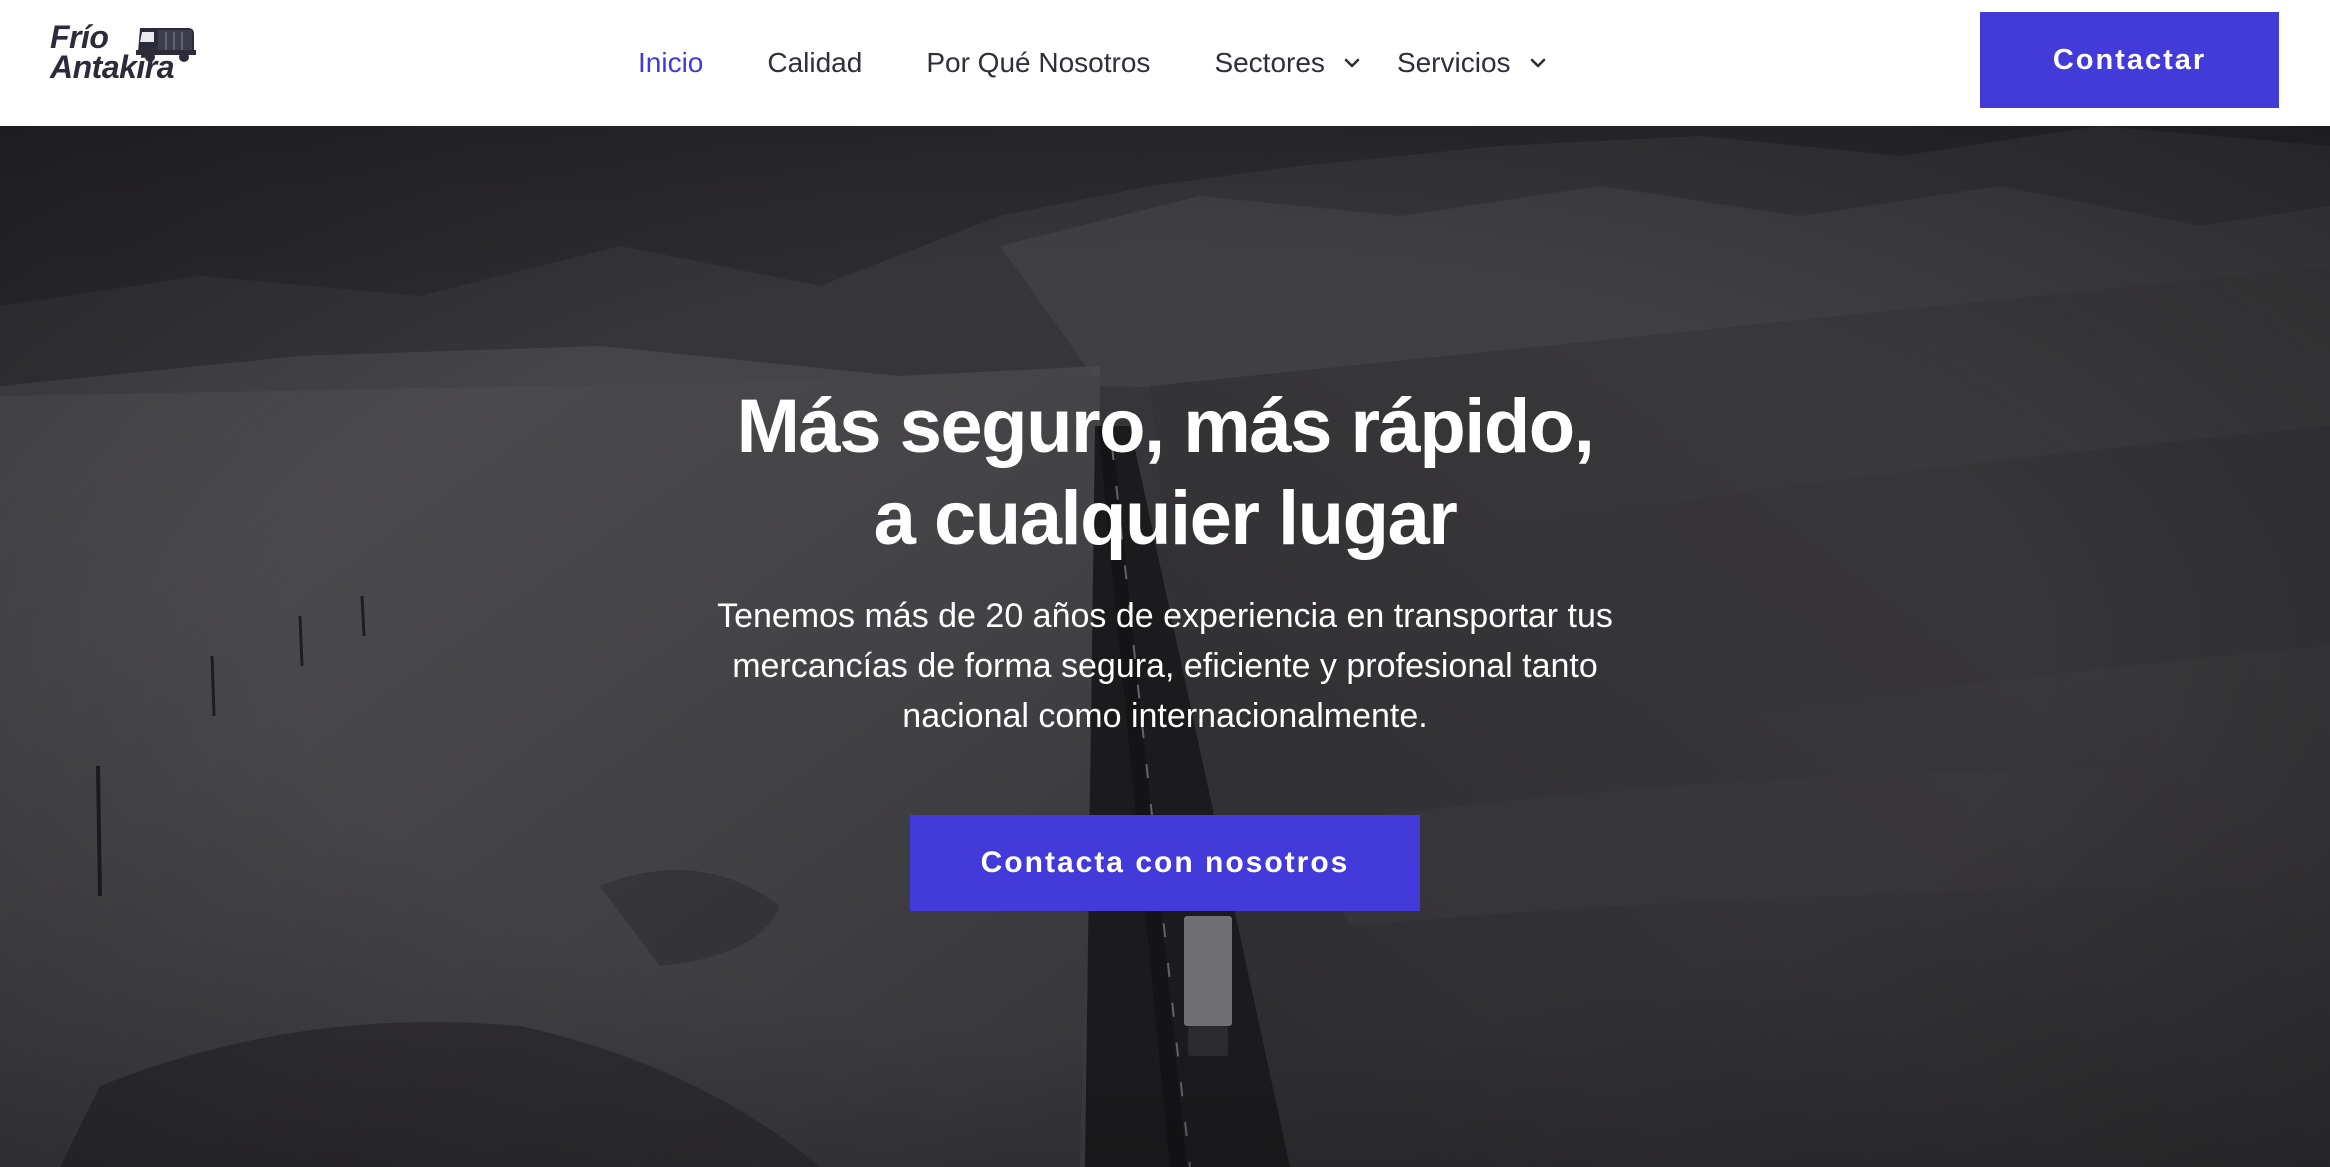 The height and width of the screenshot is (1167, 2330). What do you see at coordinates (125, 56) in the screenshot?
I see `logo: Frío Antakira` at bounding box center [125, 56].